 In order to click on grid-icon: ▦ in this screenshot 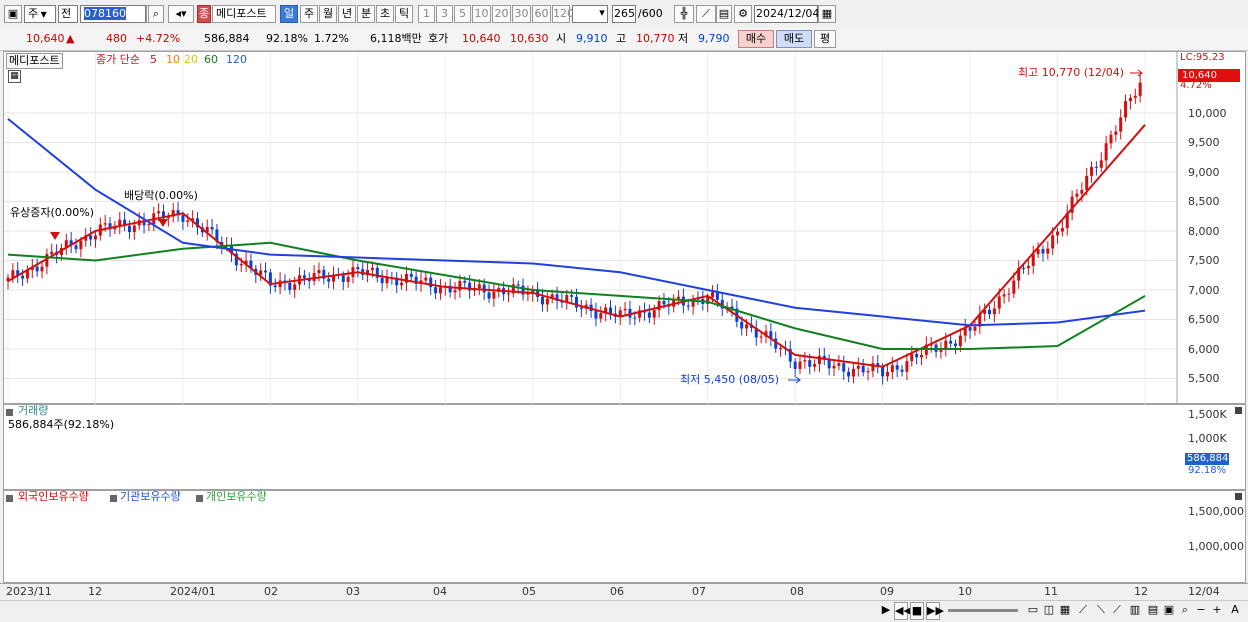, I will do `click(1065, 611)`.